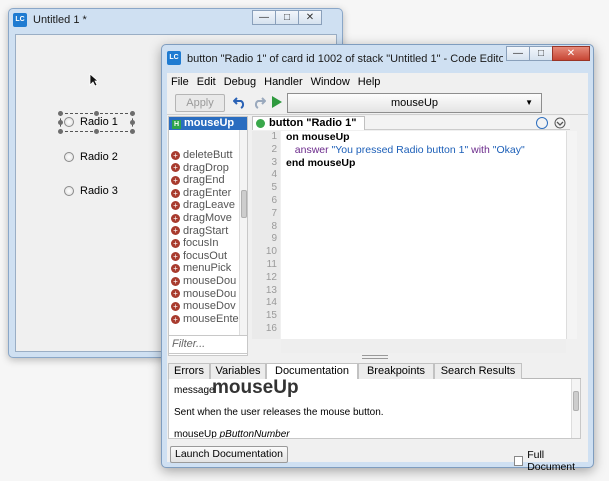 The image size is (609, 481). What do you see at coordinates (99, 157) in the screenshot?
I see `radio-label: Radio 2` at bounding box center [99, 157].